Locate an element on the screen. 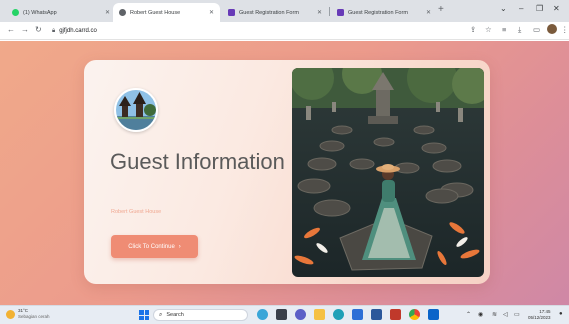  minimize-icon: – is located at coordinates (521, 8).